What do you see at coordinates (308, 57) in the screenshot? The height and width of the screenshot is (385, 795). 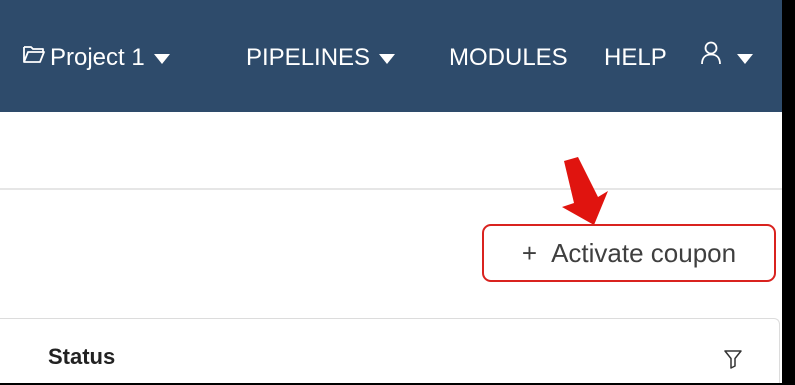 I see `pipelines-label: PIPELINES` at bounding box center [308, 57].